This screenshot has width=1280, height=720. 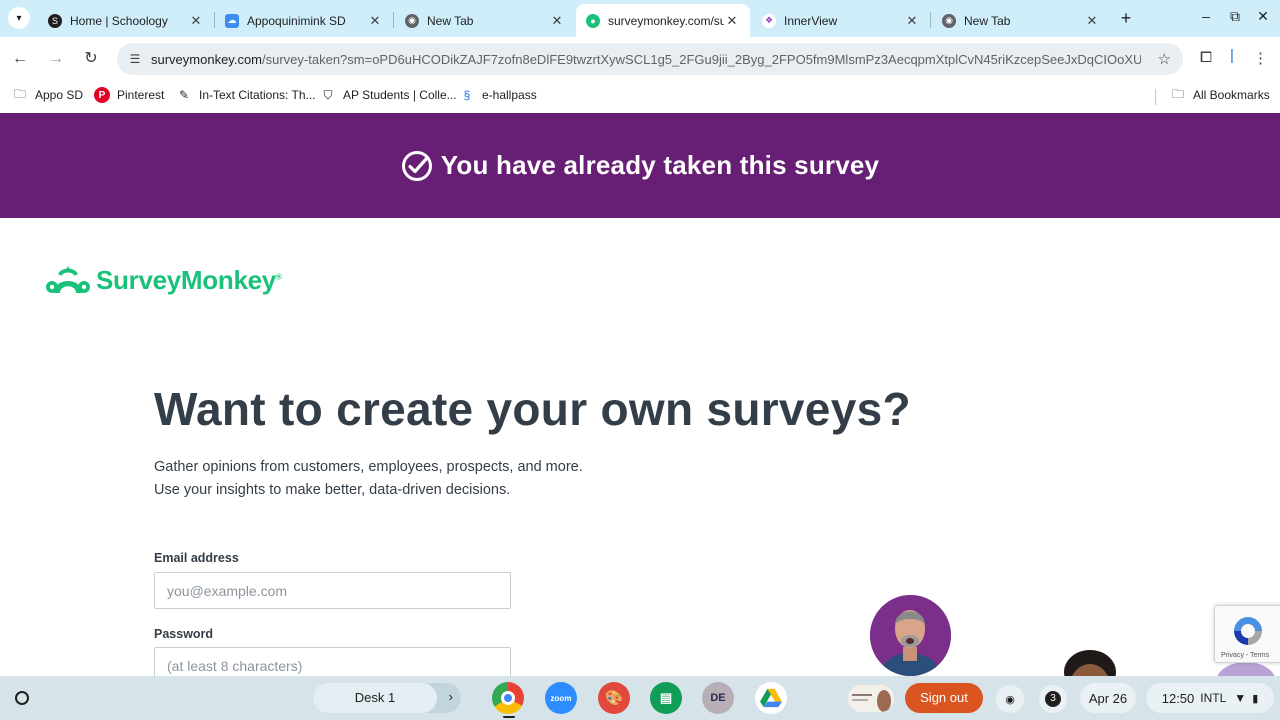 I want to click on close-window-button: ✕, so click(x=1263, y=16).